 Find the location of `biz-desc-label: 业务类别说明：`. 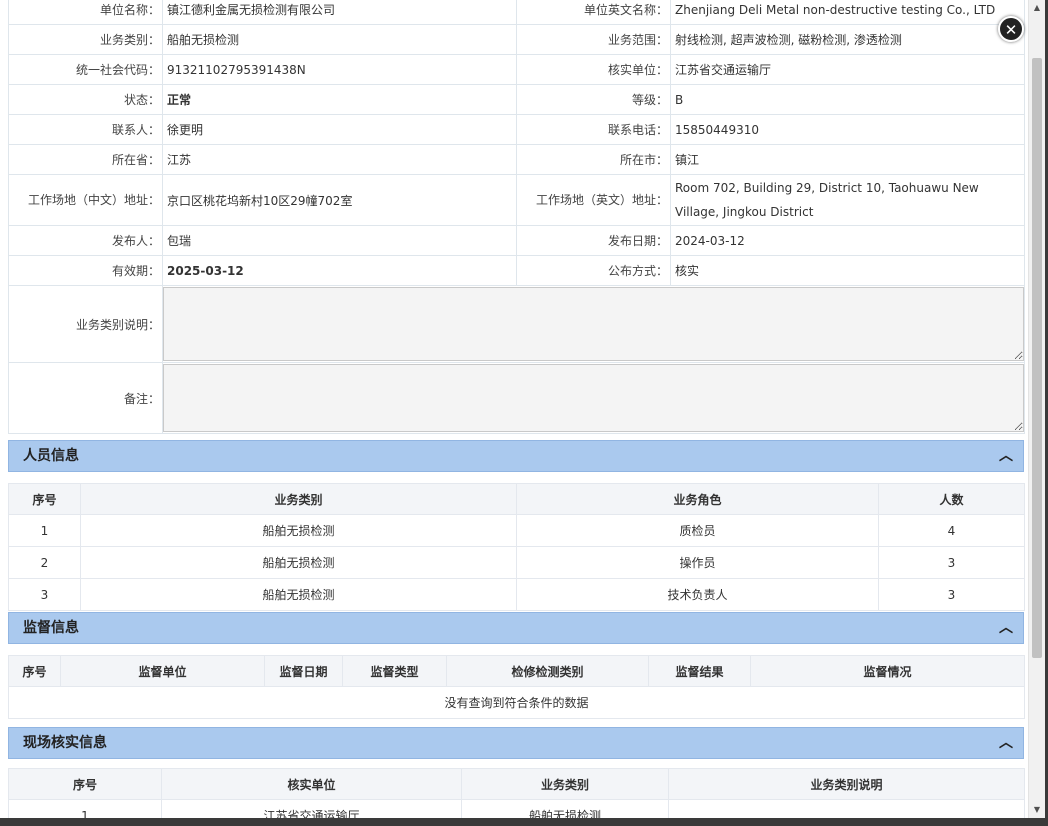

biz-desc-label: 业务类别说明： is located at coordinates (85, 324).